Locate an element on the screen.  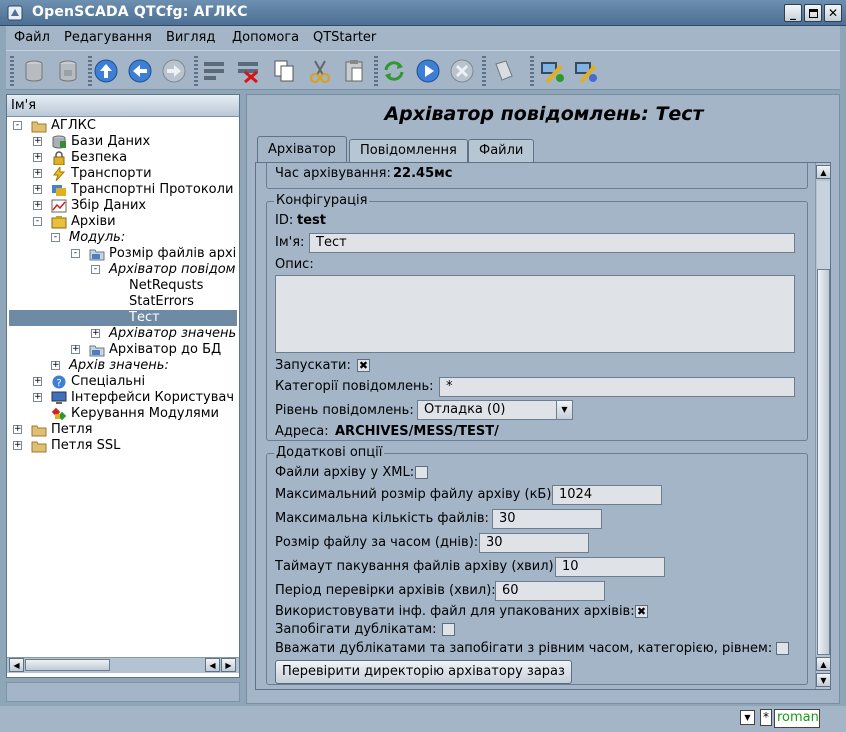
user-button is located at coordinates (552, 71).